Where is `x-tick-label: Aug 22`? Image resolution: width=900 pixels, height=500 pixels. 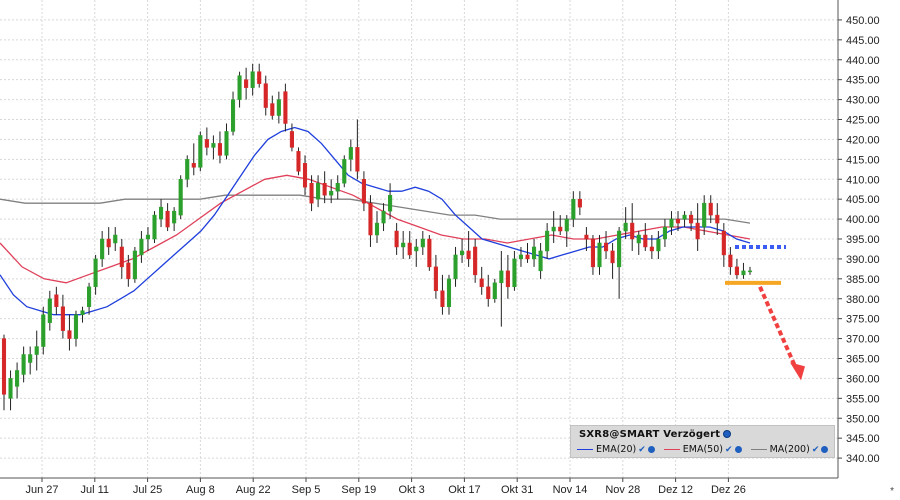 x-tick-label: Aug 22 is located at coordinates (253, 490).